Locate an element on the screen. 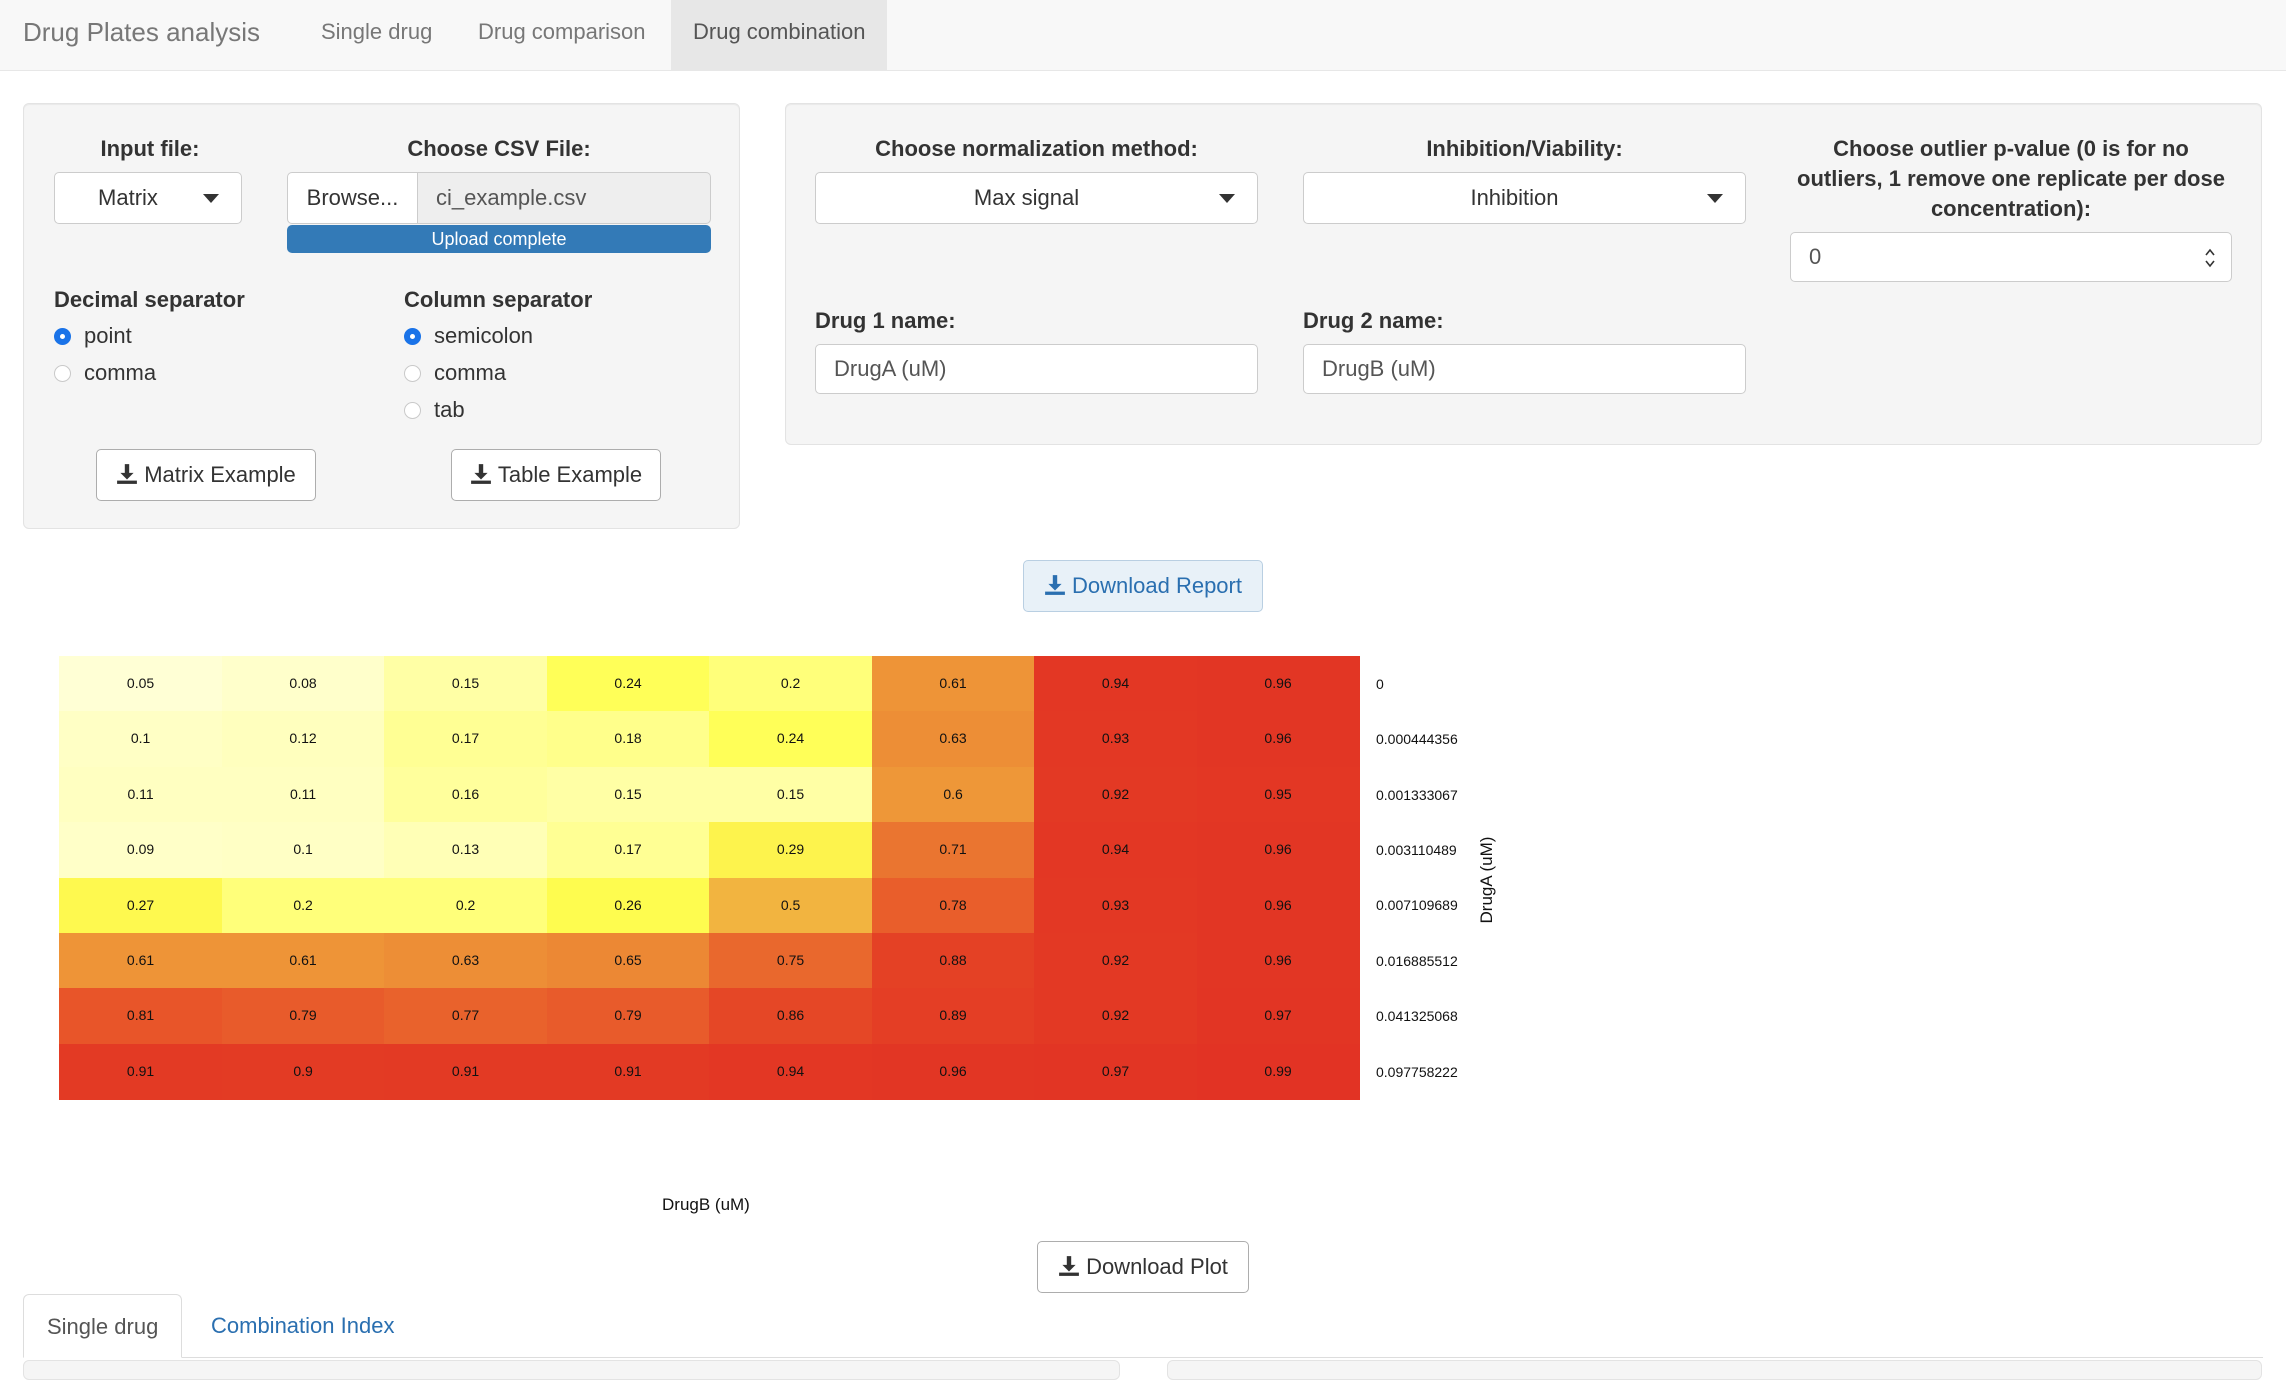  outlier-pvalue-input: 0 is located at coordinates (2011, 257).